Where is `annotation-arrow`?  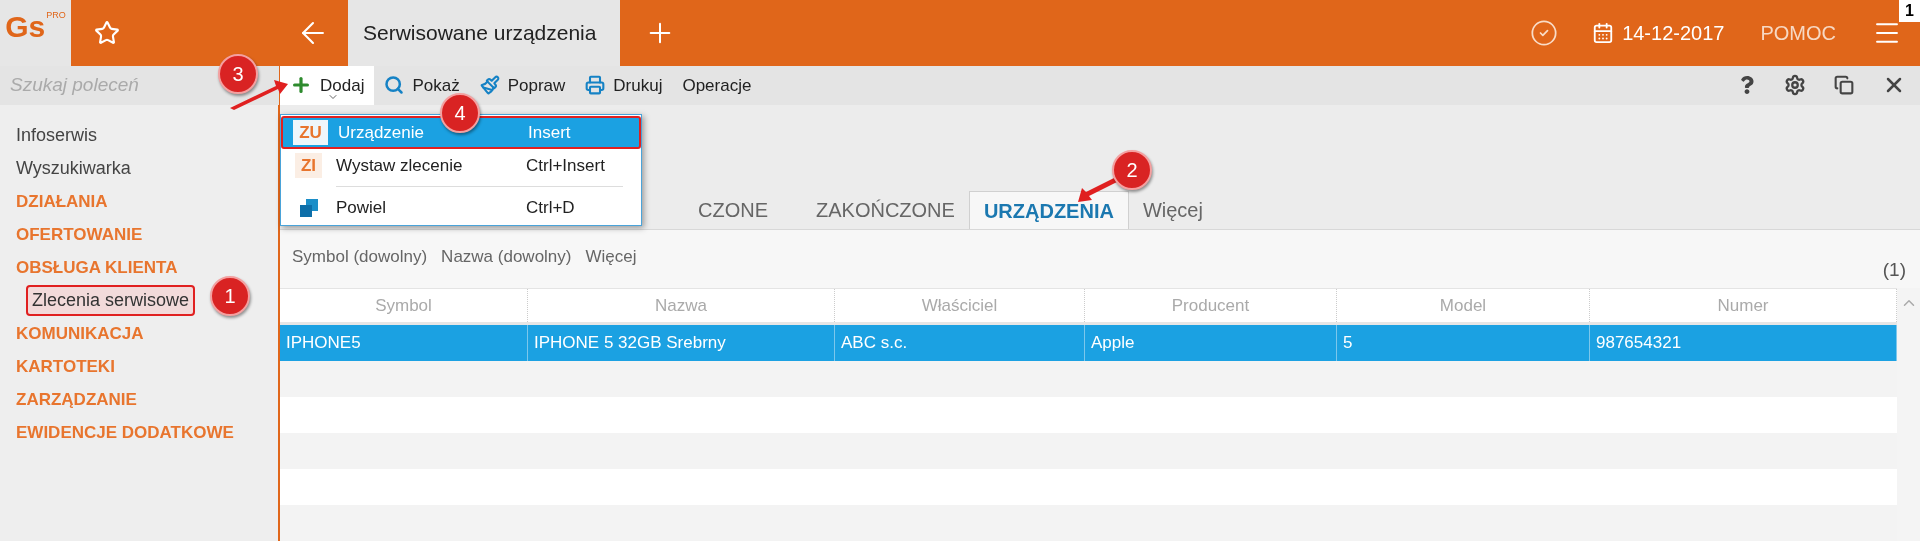 annotation-arrow is located at coordinates (260, 95).